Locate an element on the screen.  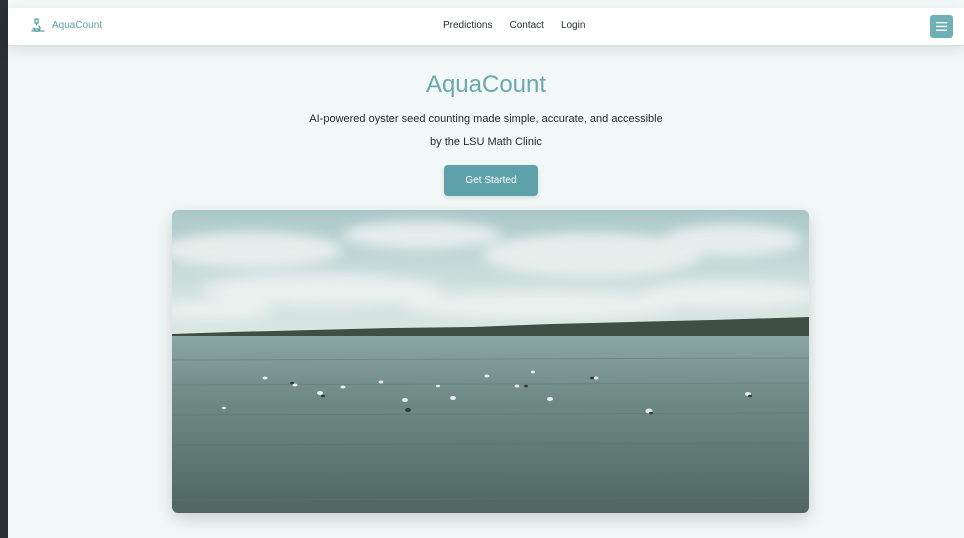
hero-title: AquaCount is located at coordinates (486, 84).